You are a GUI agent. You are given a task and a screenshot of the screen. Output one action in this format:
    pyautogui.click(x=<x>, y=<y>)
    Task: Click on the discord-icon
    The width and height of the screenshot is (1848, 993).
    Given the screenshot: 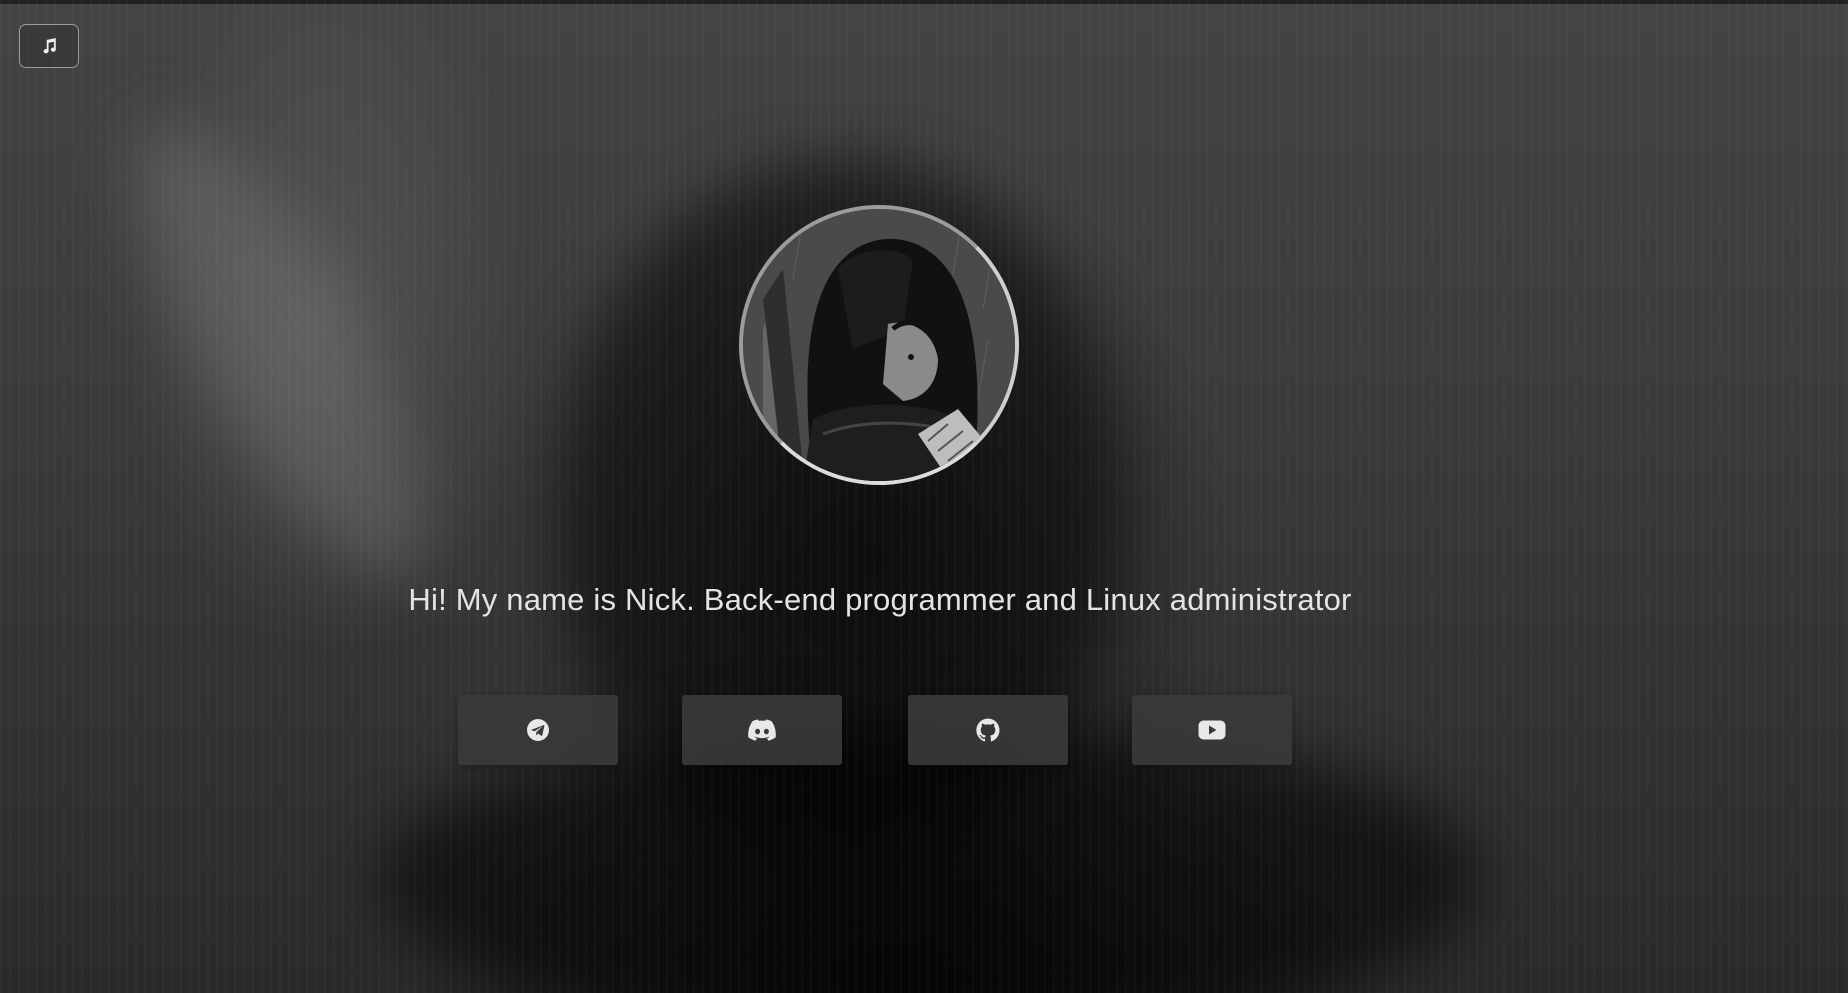 What is the action you would take?
    pyautogui.click(x=762, y=730)
    